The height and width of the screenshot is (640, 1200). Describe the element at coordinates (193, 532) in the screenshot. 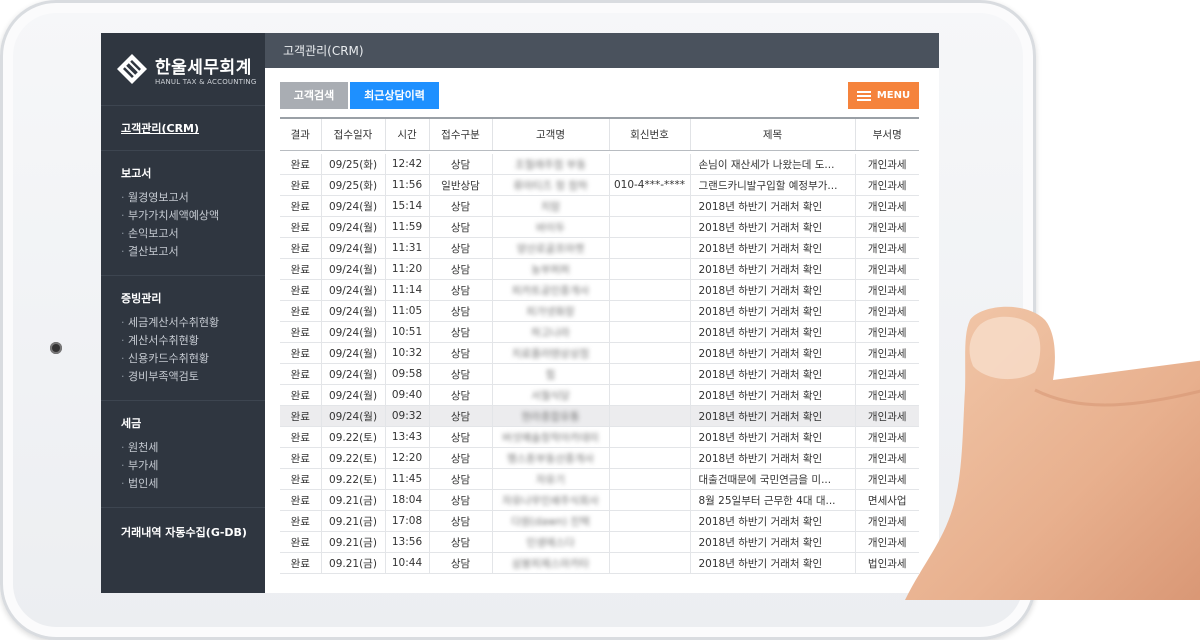

I see `sidebar-item-gdb: 거래내역 자동수집(G-DB)` at that location.